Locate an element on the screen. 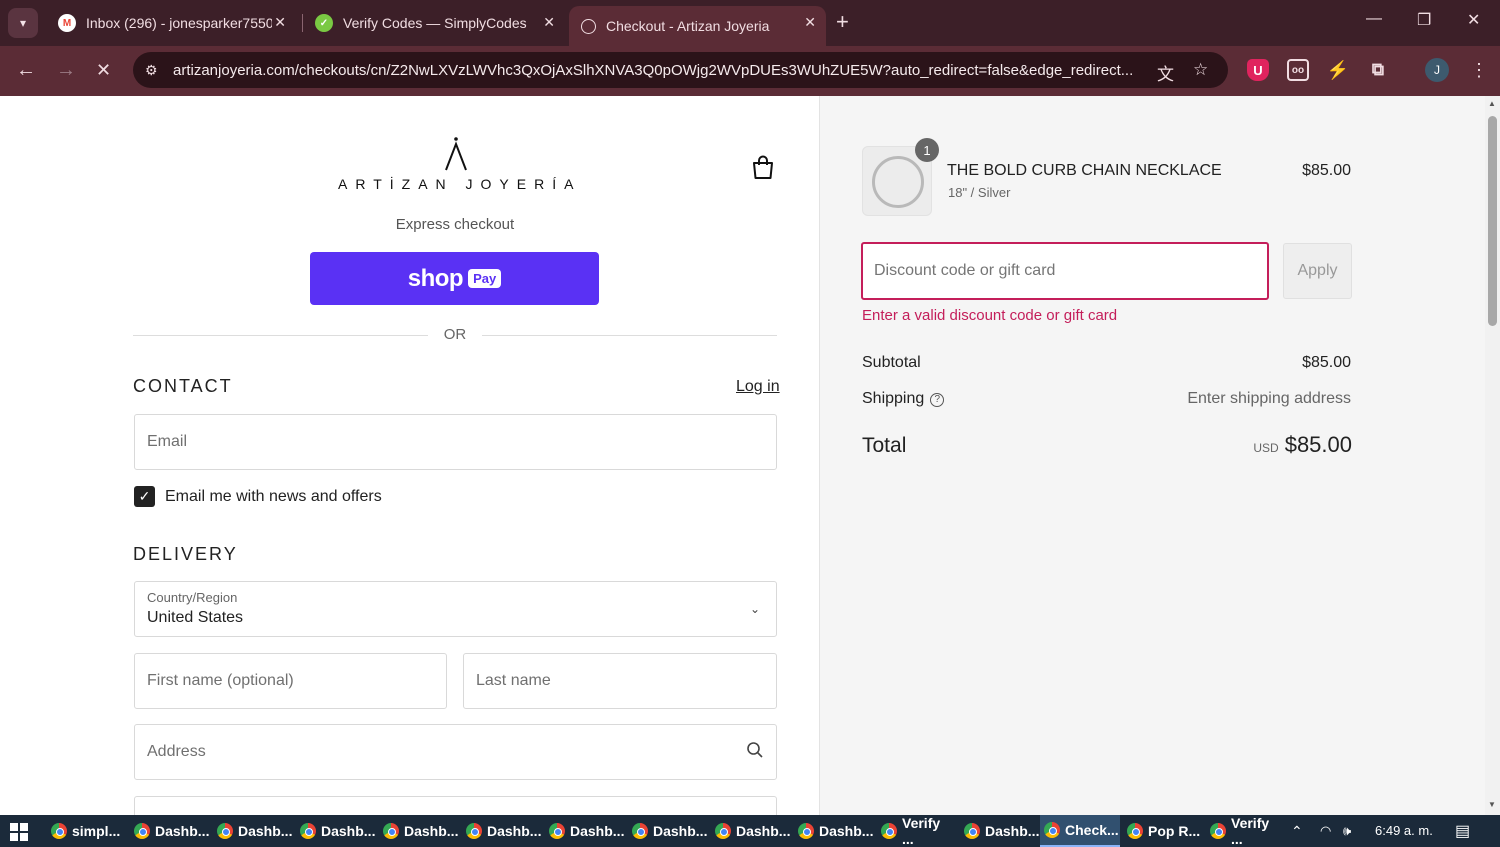  contact-heading: CONTACT is located at coordinates (183, 386).